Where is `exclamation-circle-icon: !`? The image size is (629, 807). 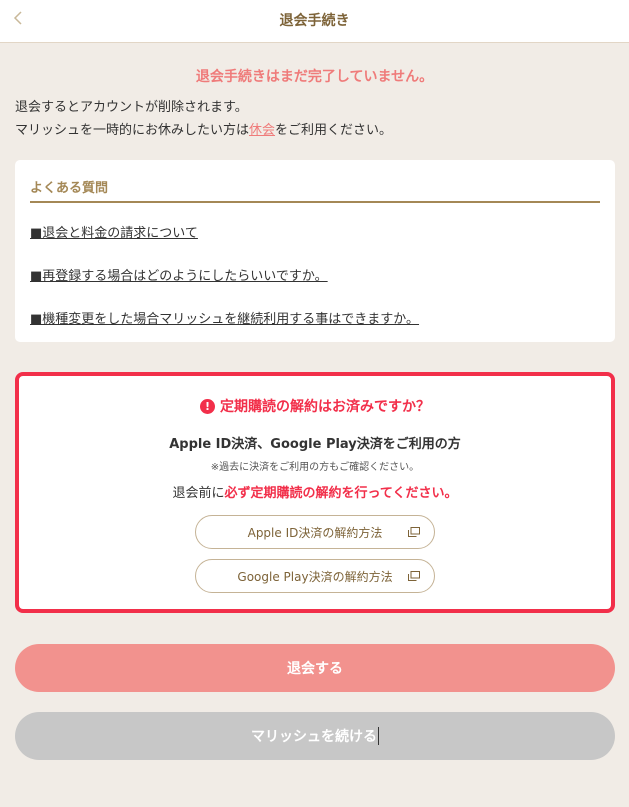
exclamation-circle-icon: ! is located at coordinates (207, 406).